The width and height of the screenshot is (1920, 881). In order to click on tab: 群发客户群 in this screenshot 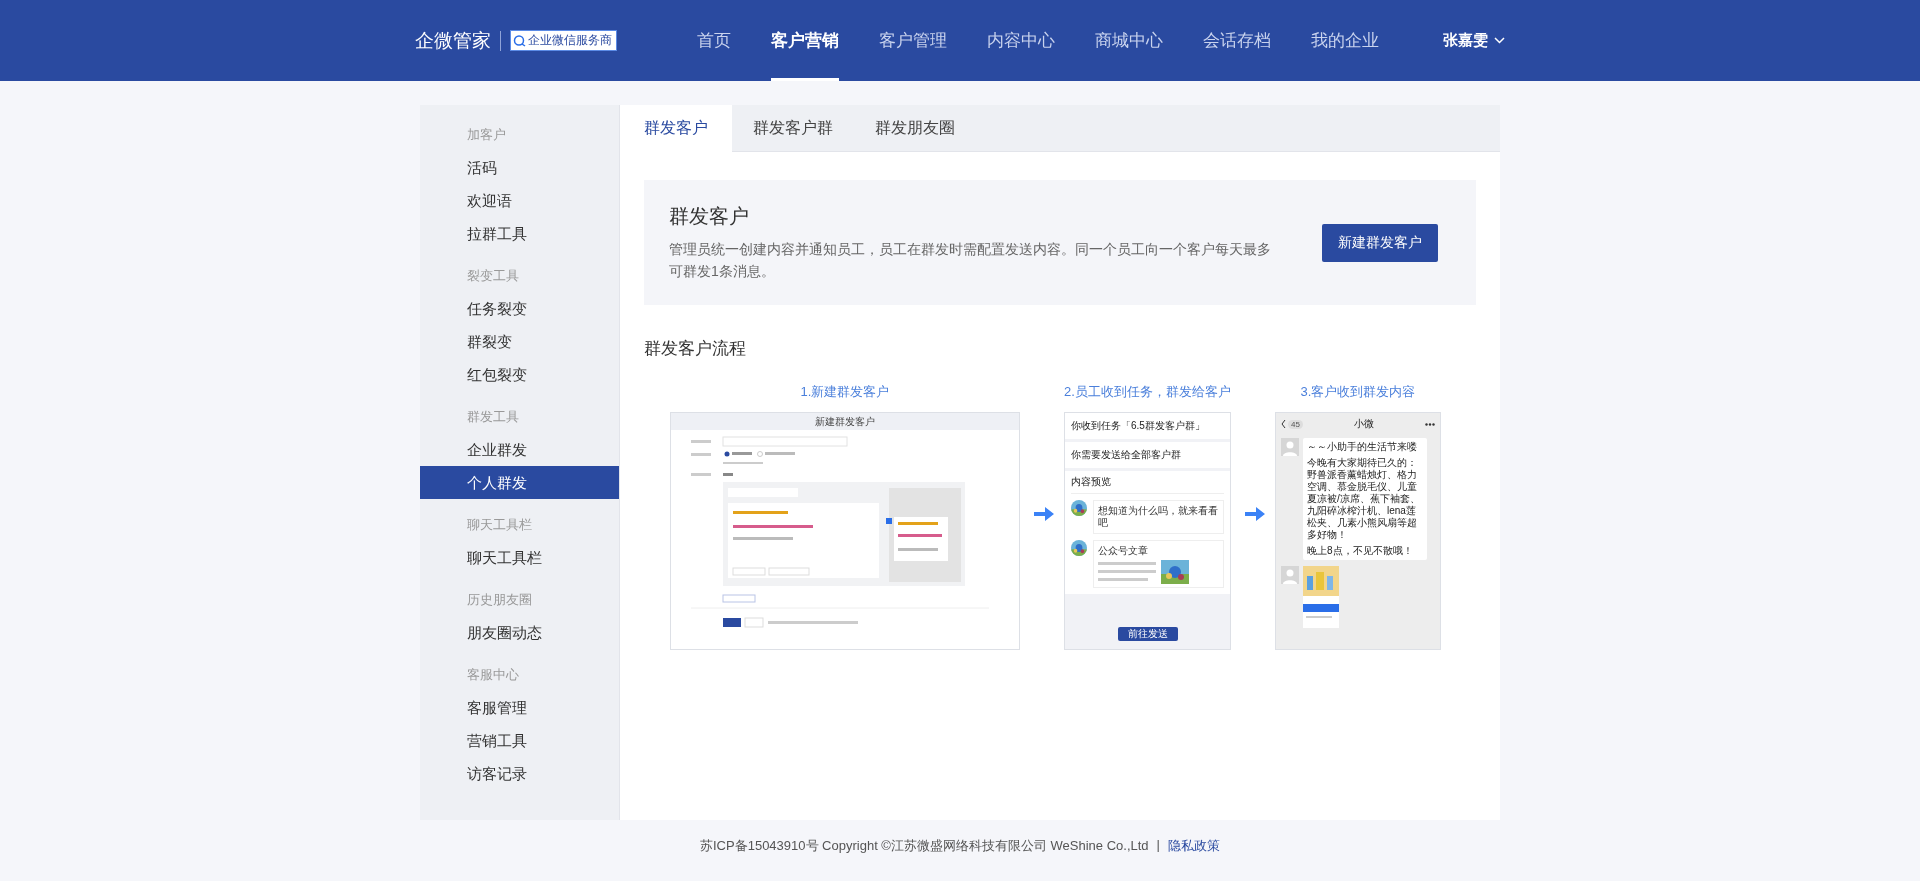, I will do `click(793, 128)`.